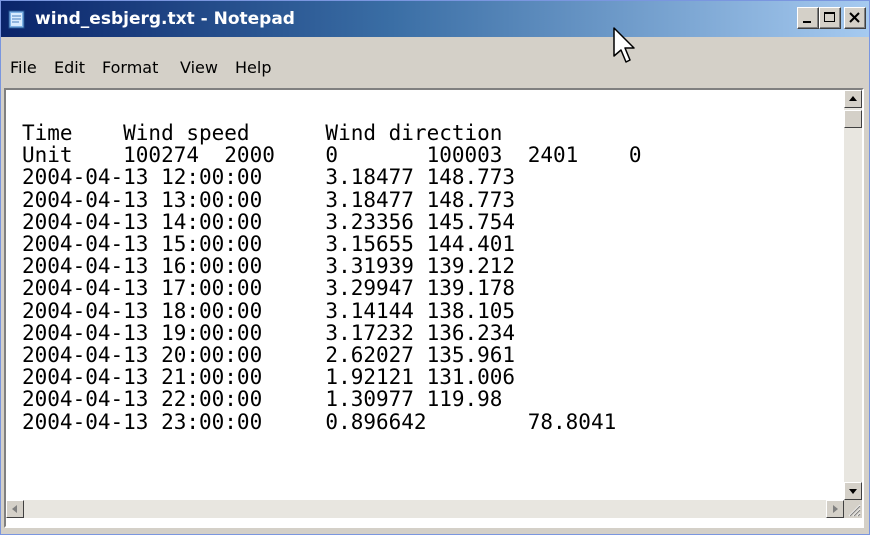 The image size is (870, 535). What do you see at coordinates (69, 68) in the screenshot?
I see `menu-edit: Edit` at bounding box center [69, 68].